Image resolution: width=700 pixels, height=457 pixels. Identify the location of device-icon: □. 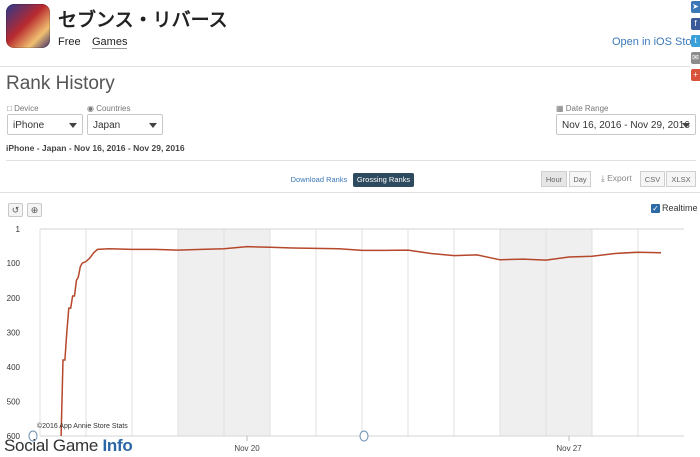
(11, 108).